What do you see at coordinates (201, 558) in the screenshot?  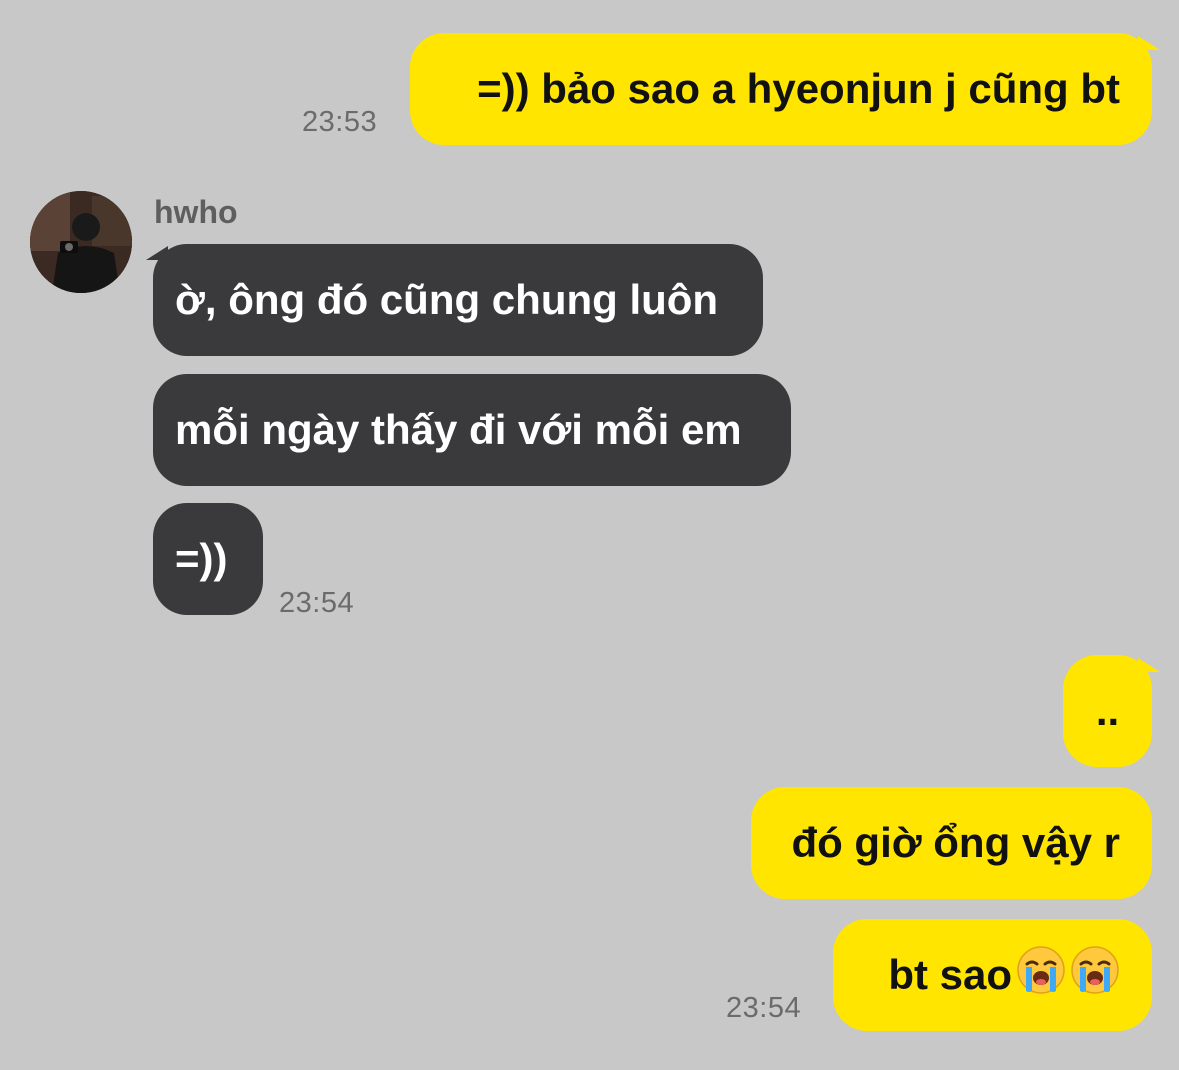 I see `message-text: =))` at bounding box center [201, 558].